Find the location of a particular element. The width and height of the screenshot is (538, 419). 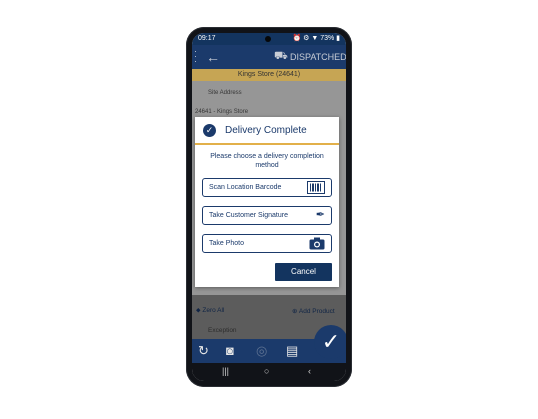

store-banner: Kings Store (24641) is located at coordinates (269, 75).